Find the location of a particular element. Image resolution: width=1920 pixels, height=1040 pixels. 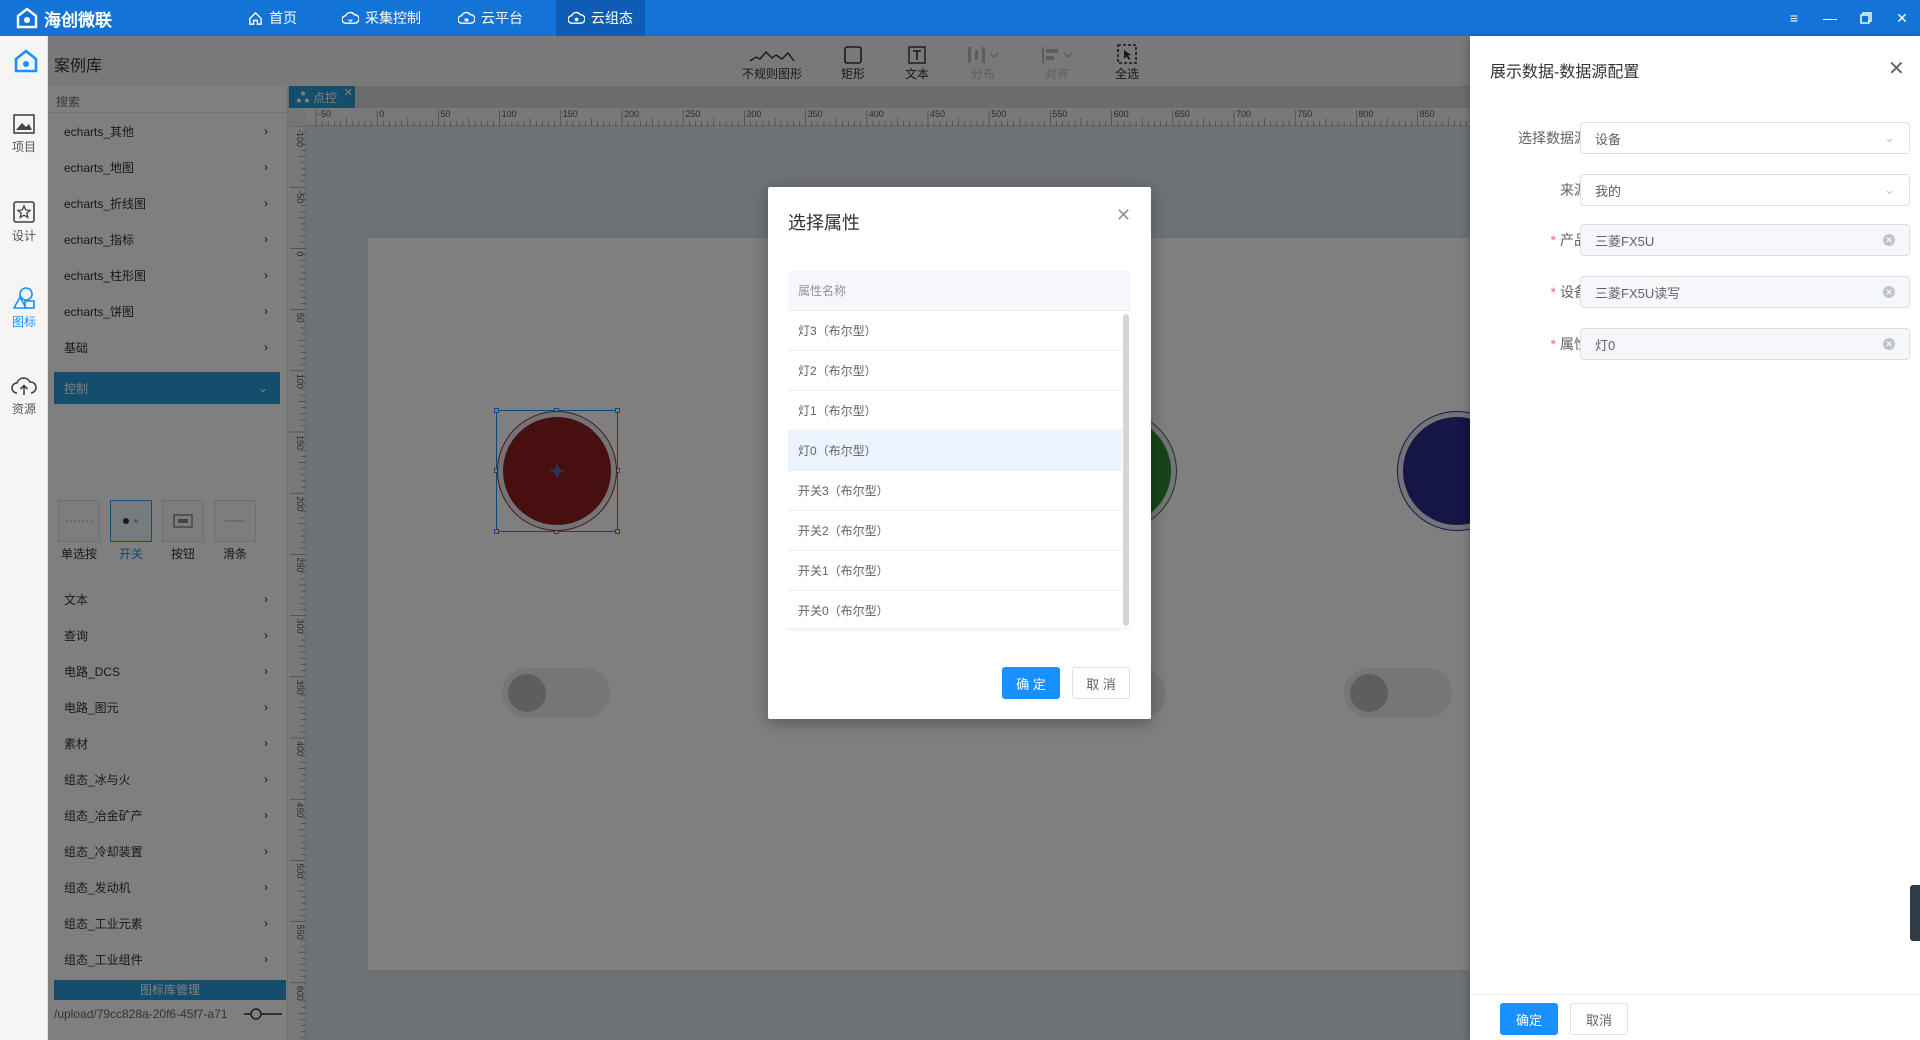

config-cancel-button: 取消 is located at coordinates (1599, 1019).